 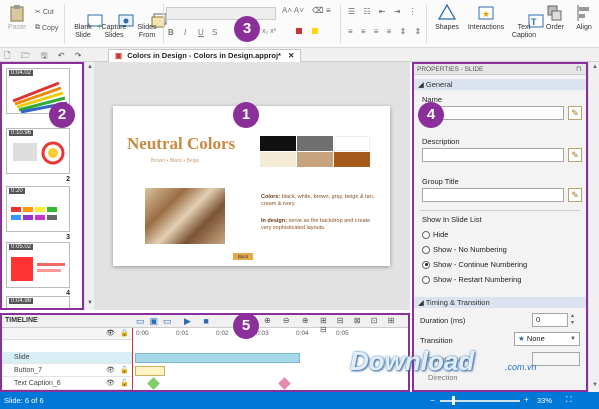 What do you see at coordinates (547, 339) in the screenshot?
I see `transition-select: ★ None ▼` at bounding box center [547, 339].